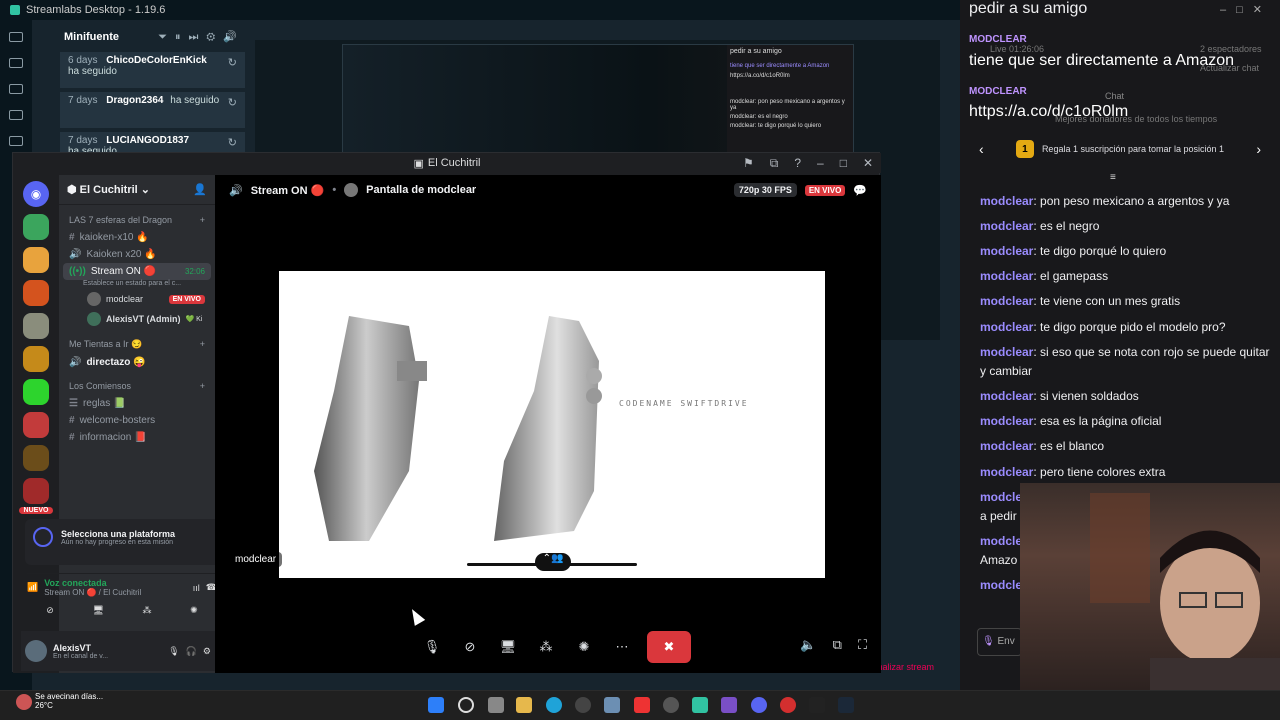 The image size is (1280, 720). I want to click on visual-studio-icon, so click(729, 705).